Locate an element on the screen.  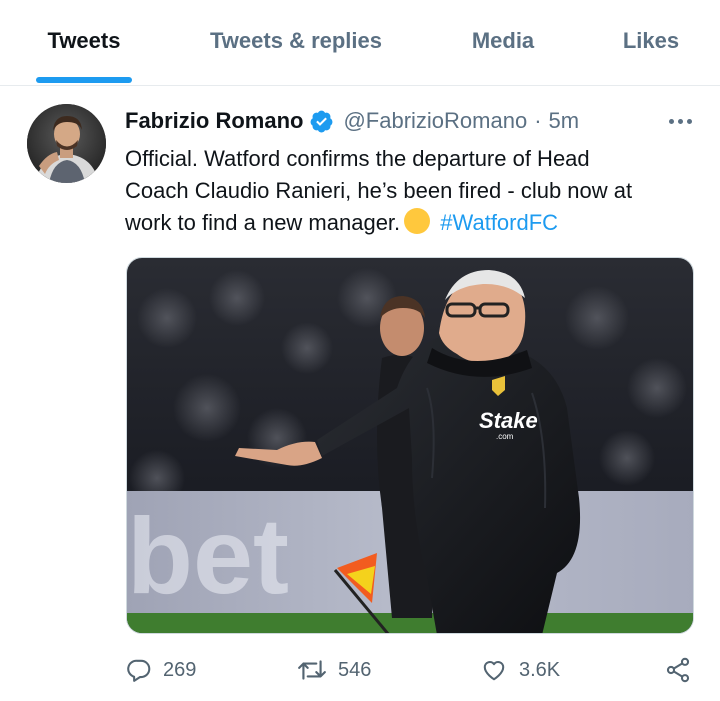
like-icon is located at coordinates (494, 671).